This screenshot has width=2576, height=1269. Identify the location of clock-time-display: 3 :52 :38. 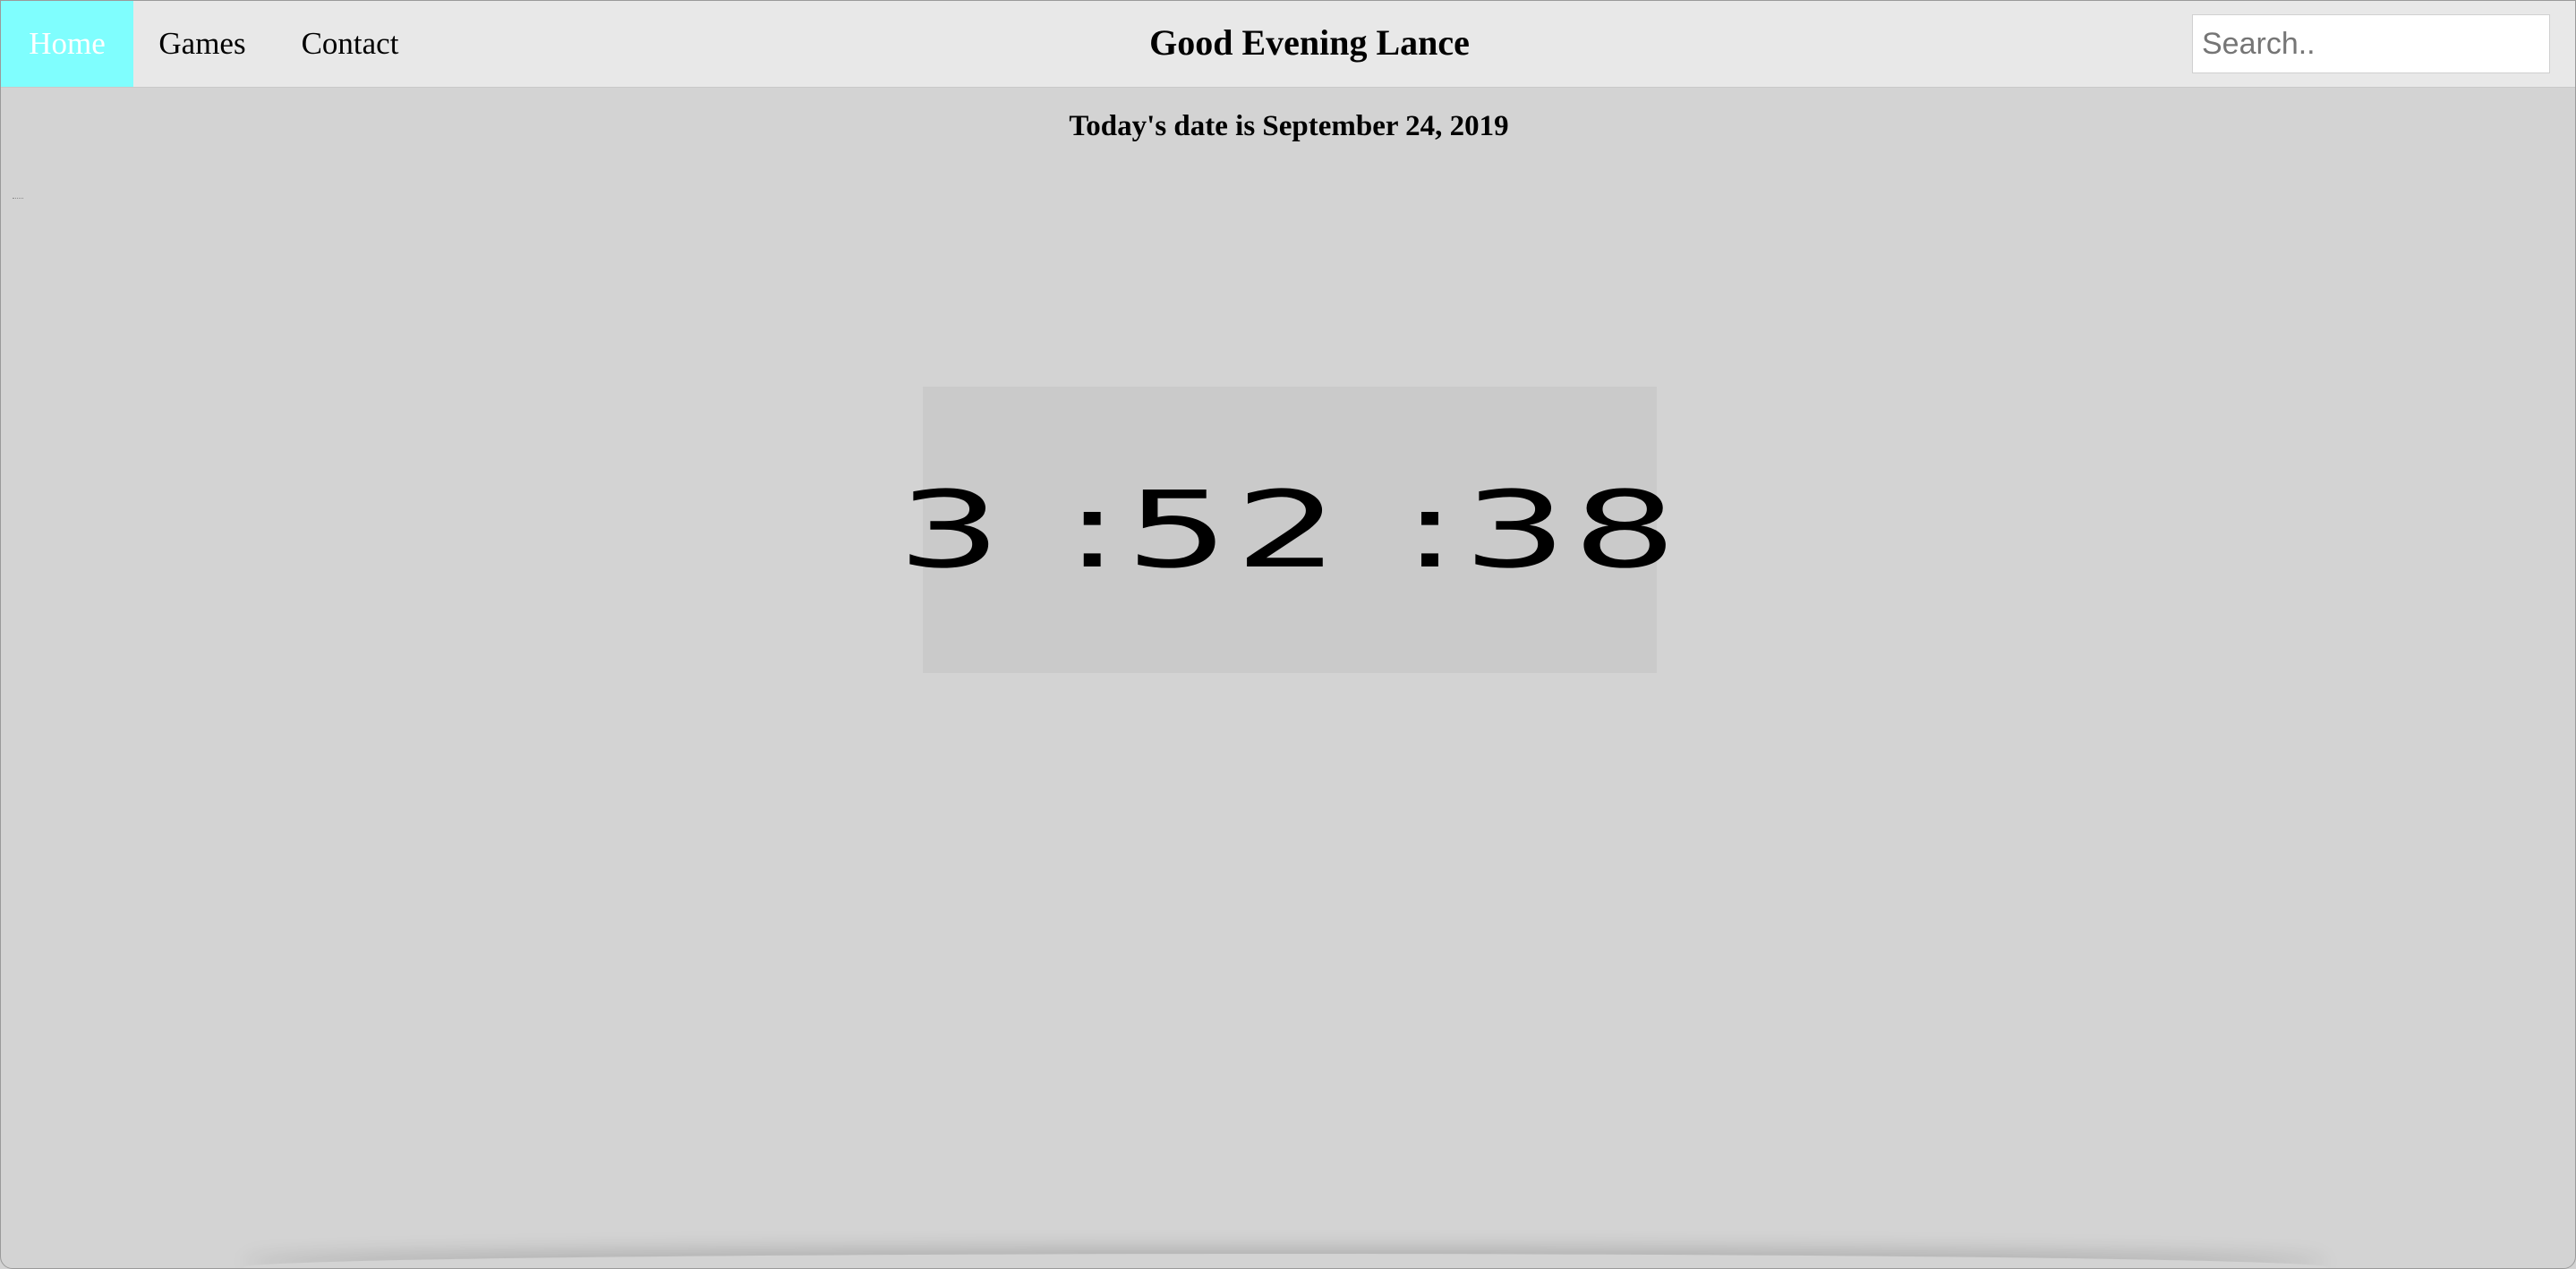
(1290, 530).